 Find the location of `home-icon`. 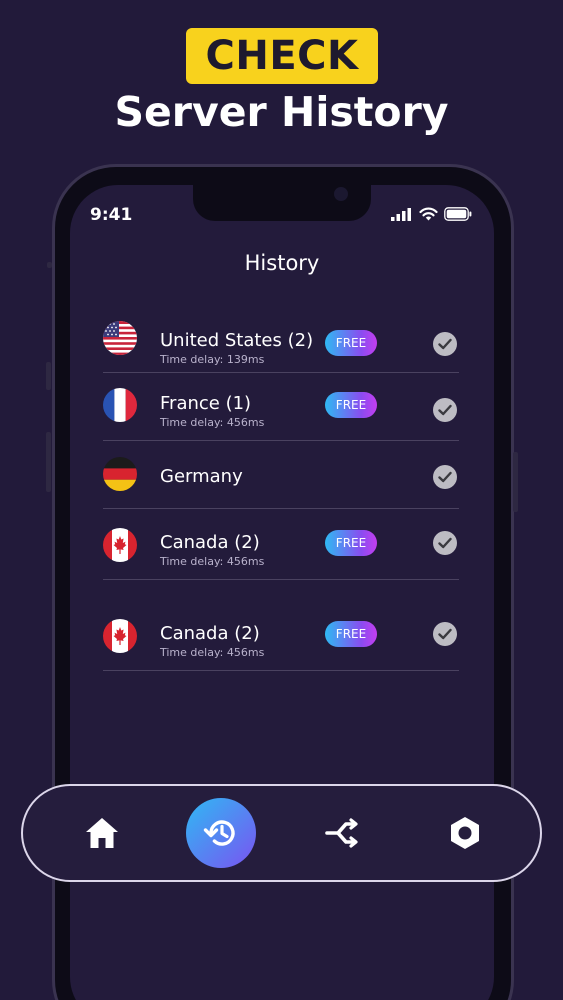

home-icon is located at coordinates (102, 833).